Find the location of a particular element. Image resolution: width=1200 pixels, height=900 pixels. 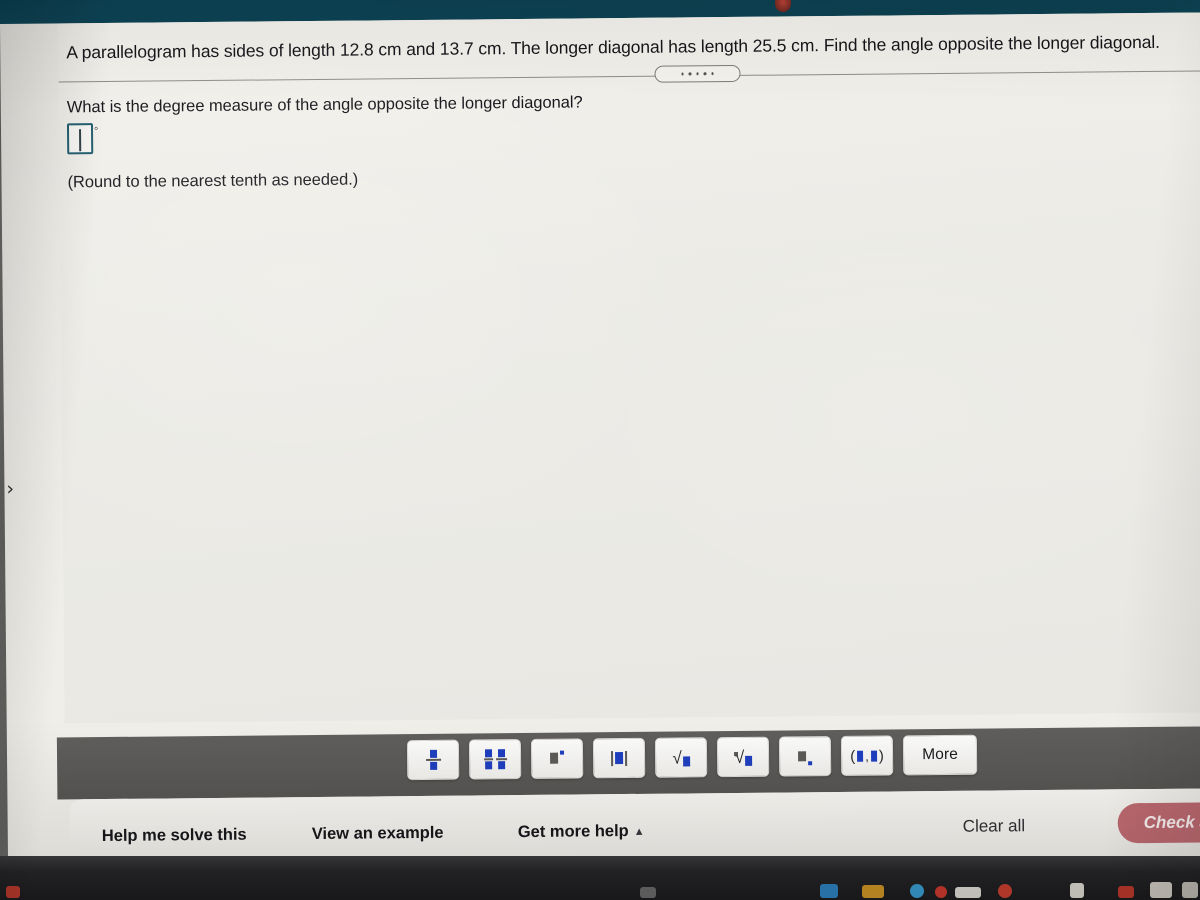

nth-root-icon: √ is located at coordinates (743, 756).